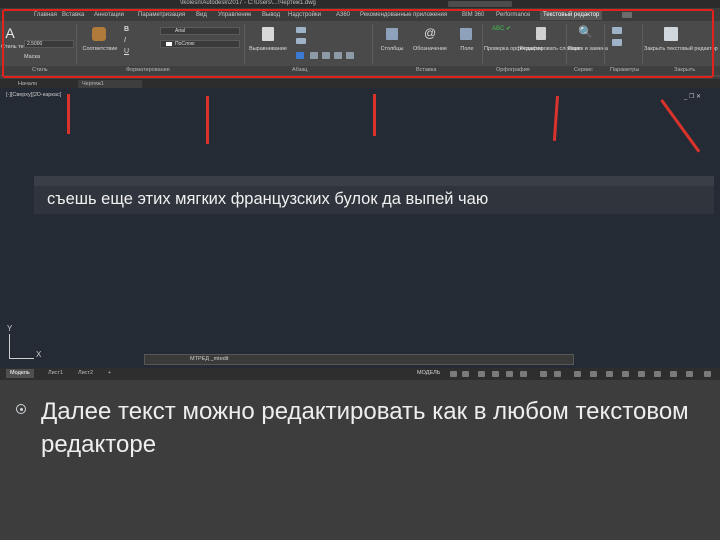 This screenshot has height=540, width=720. What do you see at coordinates (523, 374) in the screenshot?
I see `otrack-icon` at bounding box center [523, 374].